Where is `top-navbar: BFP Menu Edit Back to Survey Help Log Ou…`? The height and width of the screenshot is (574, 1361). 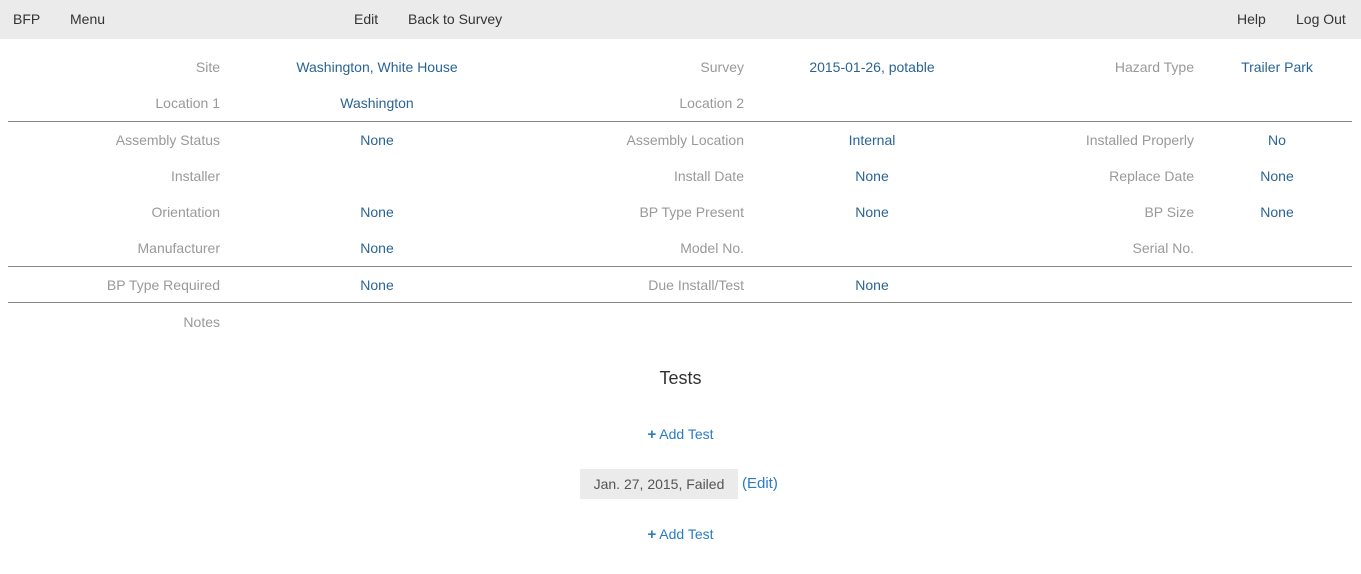 top-navbar: BFP Menu Edit Back to Survey Help Log Ou… is located at coordinates (680, 19).